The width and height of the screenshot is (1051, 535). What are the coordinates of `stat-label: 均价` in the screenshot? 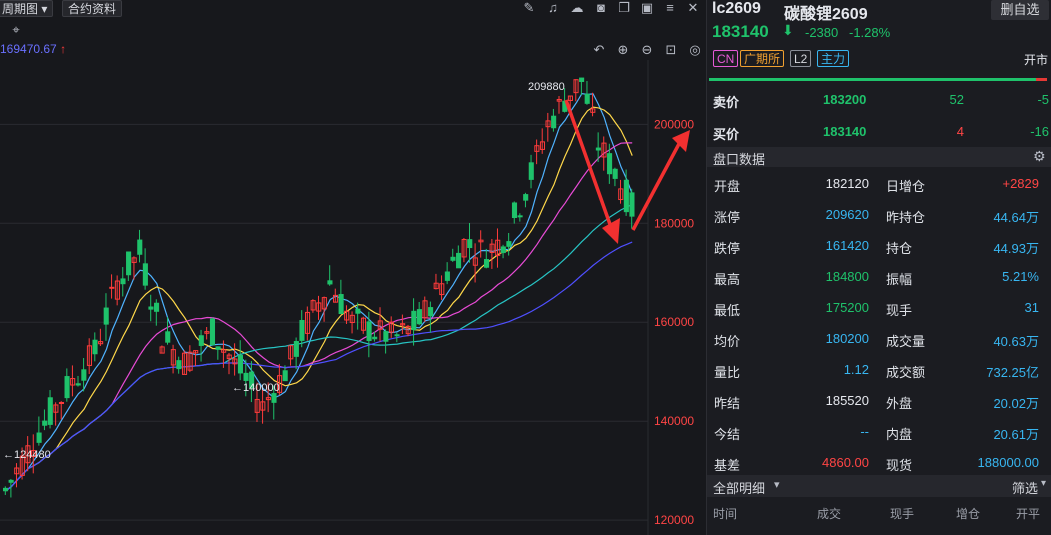 It's located at (727, 341).